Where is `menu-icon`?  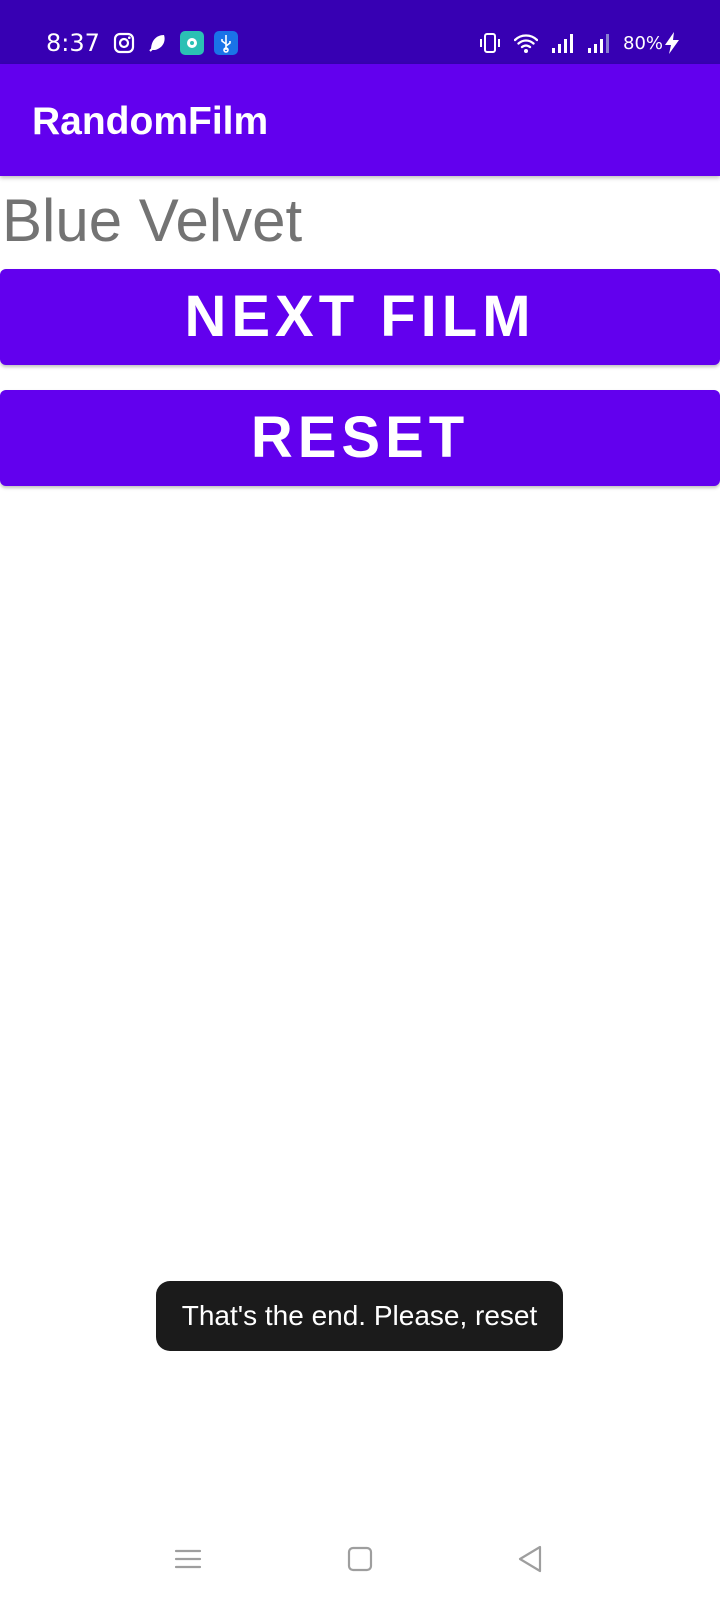 menu-icon is located at coordinates (188, 1559).